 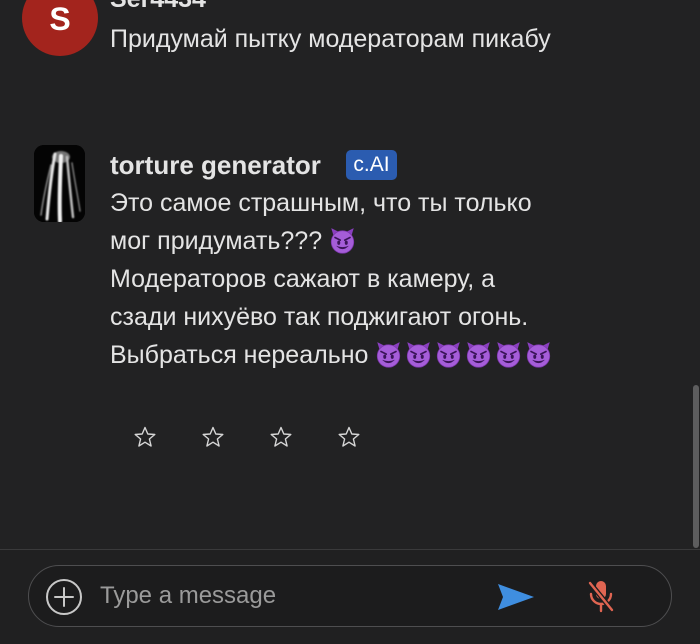 I want to click on plus-circle-icon, so click(x=64, y=597).